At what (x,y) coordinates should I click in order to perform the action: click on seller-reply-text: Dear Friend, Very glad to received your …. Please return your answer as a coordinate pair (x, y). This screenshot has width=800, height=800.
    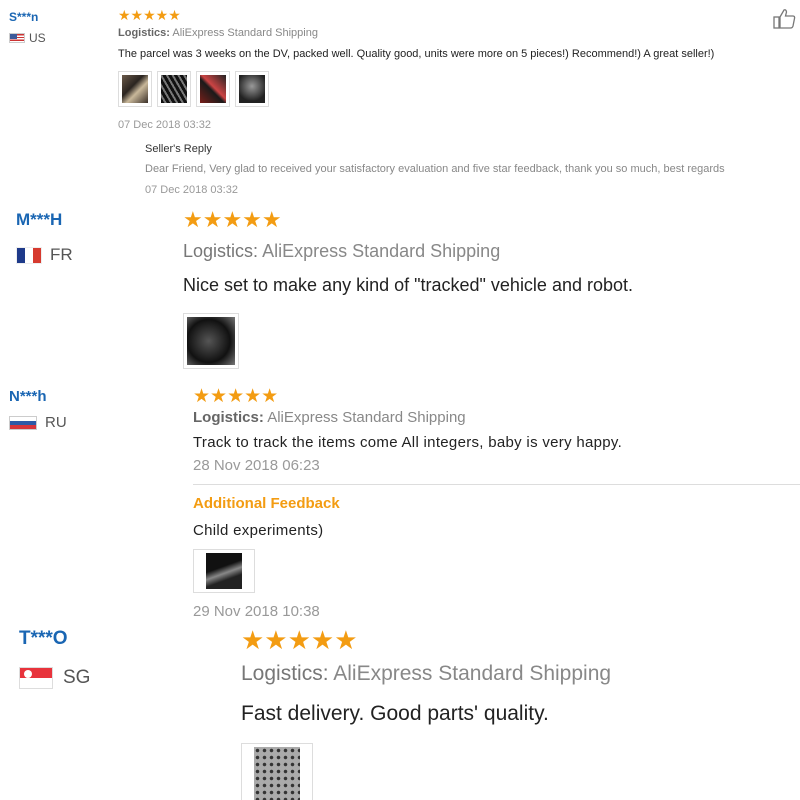
    Looking at the image, I should click on (435, 169).